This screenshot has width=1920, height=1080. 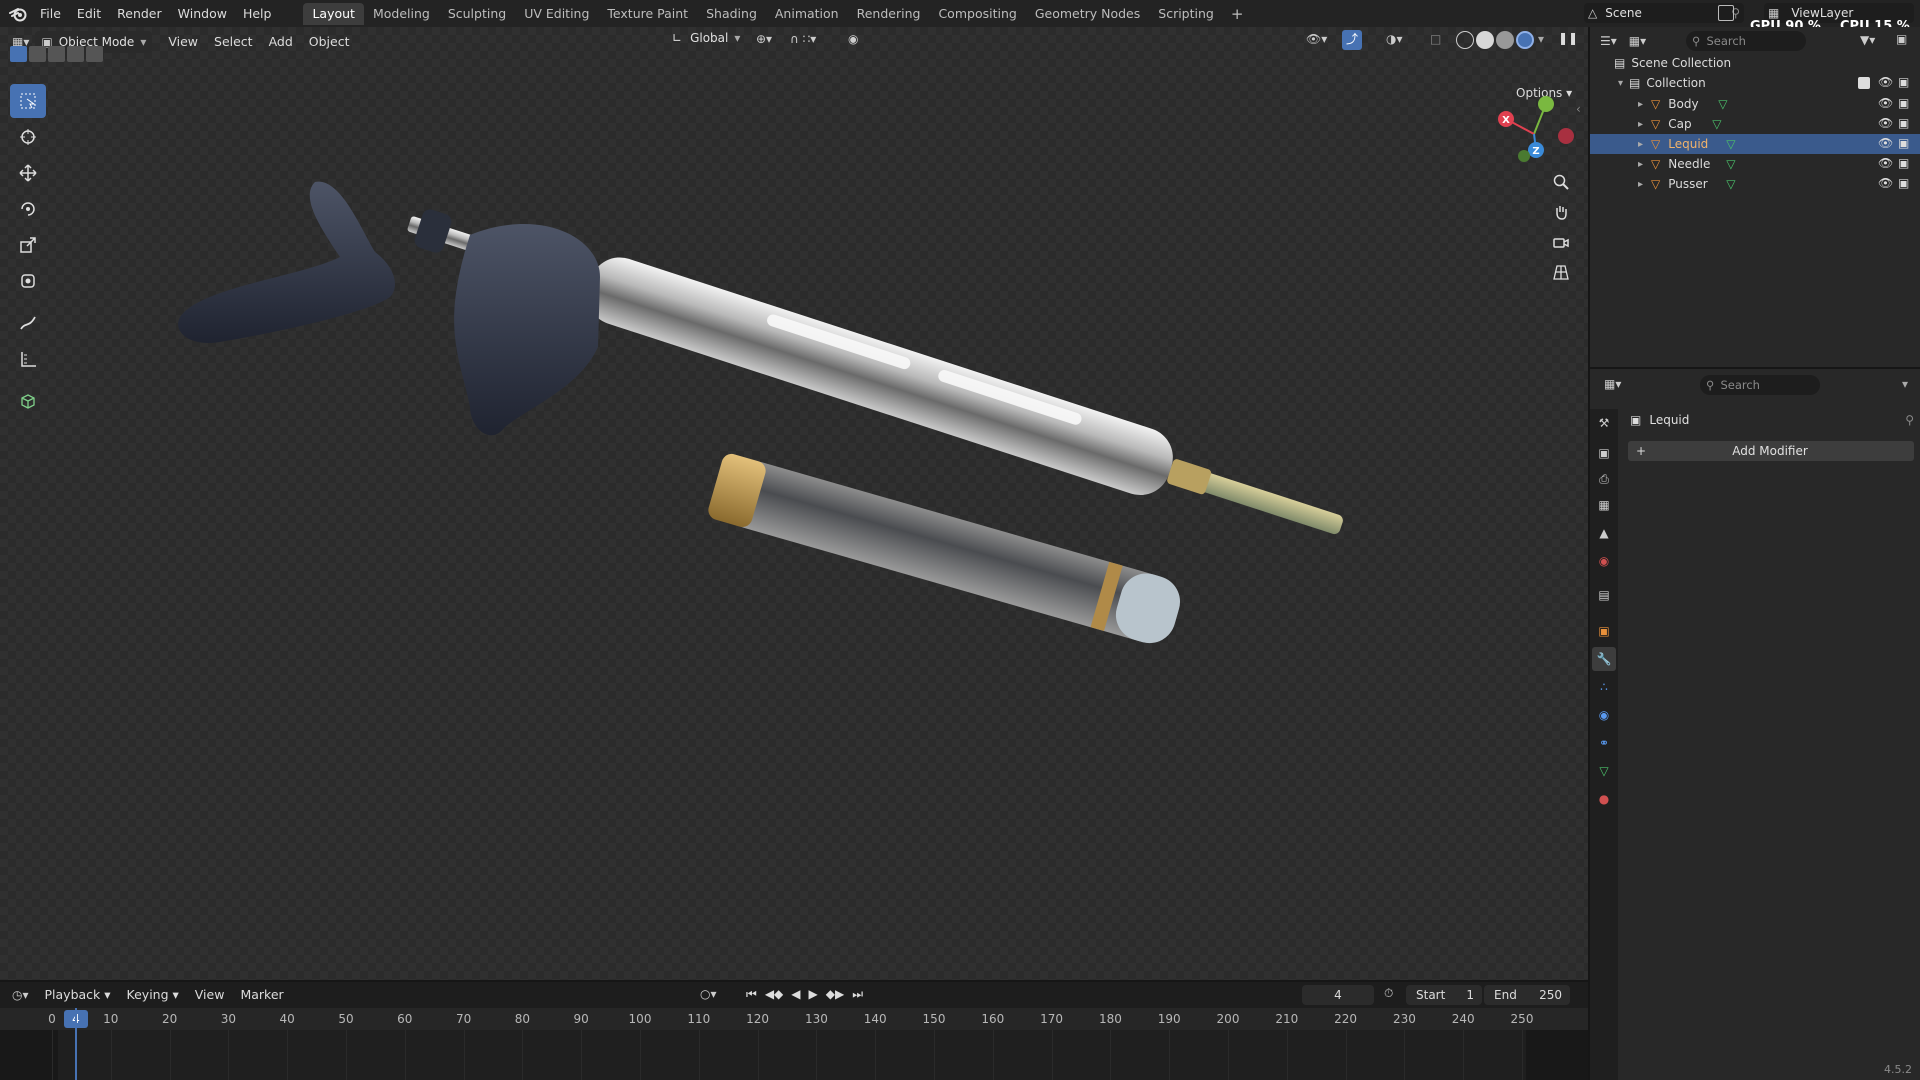 I want to click on menu-add: Add, so click(x=281, y=42).